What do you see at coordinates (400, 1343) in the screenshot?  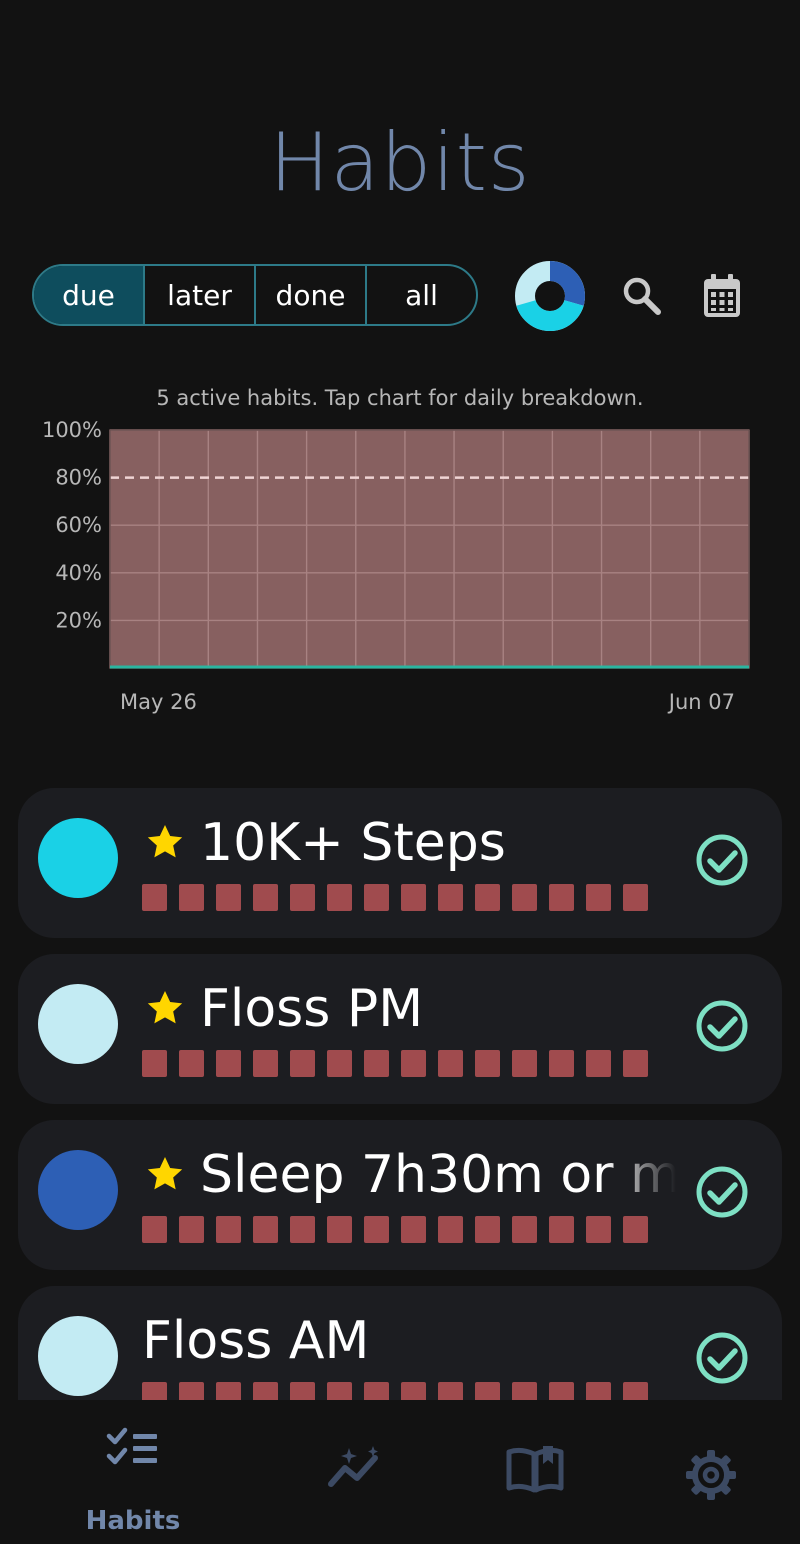 I see `habit-card: Floss AM` at bounding box center [400, 1343].